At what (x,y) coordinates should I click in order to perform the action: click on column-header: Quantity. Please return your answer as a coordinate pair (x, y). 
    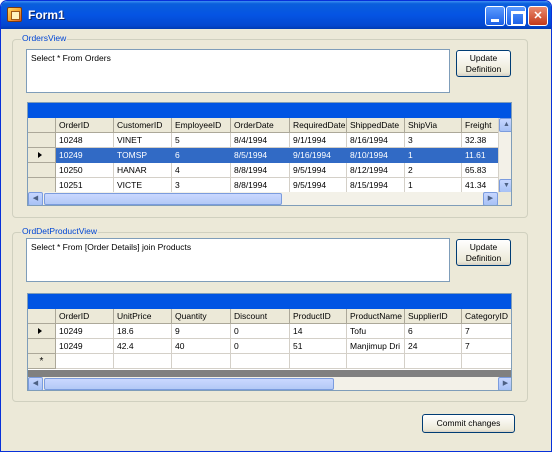
    Looking at the image, I should click on (201, 316).